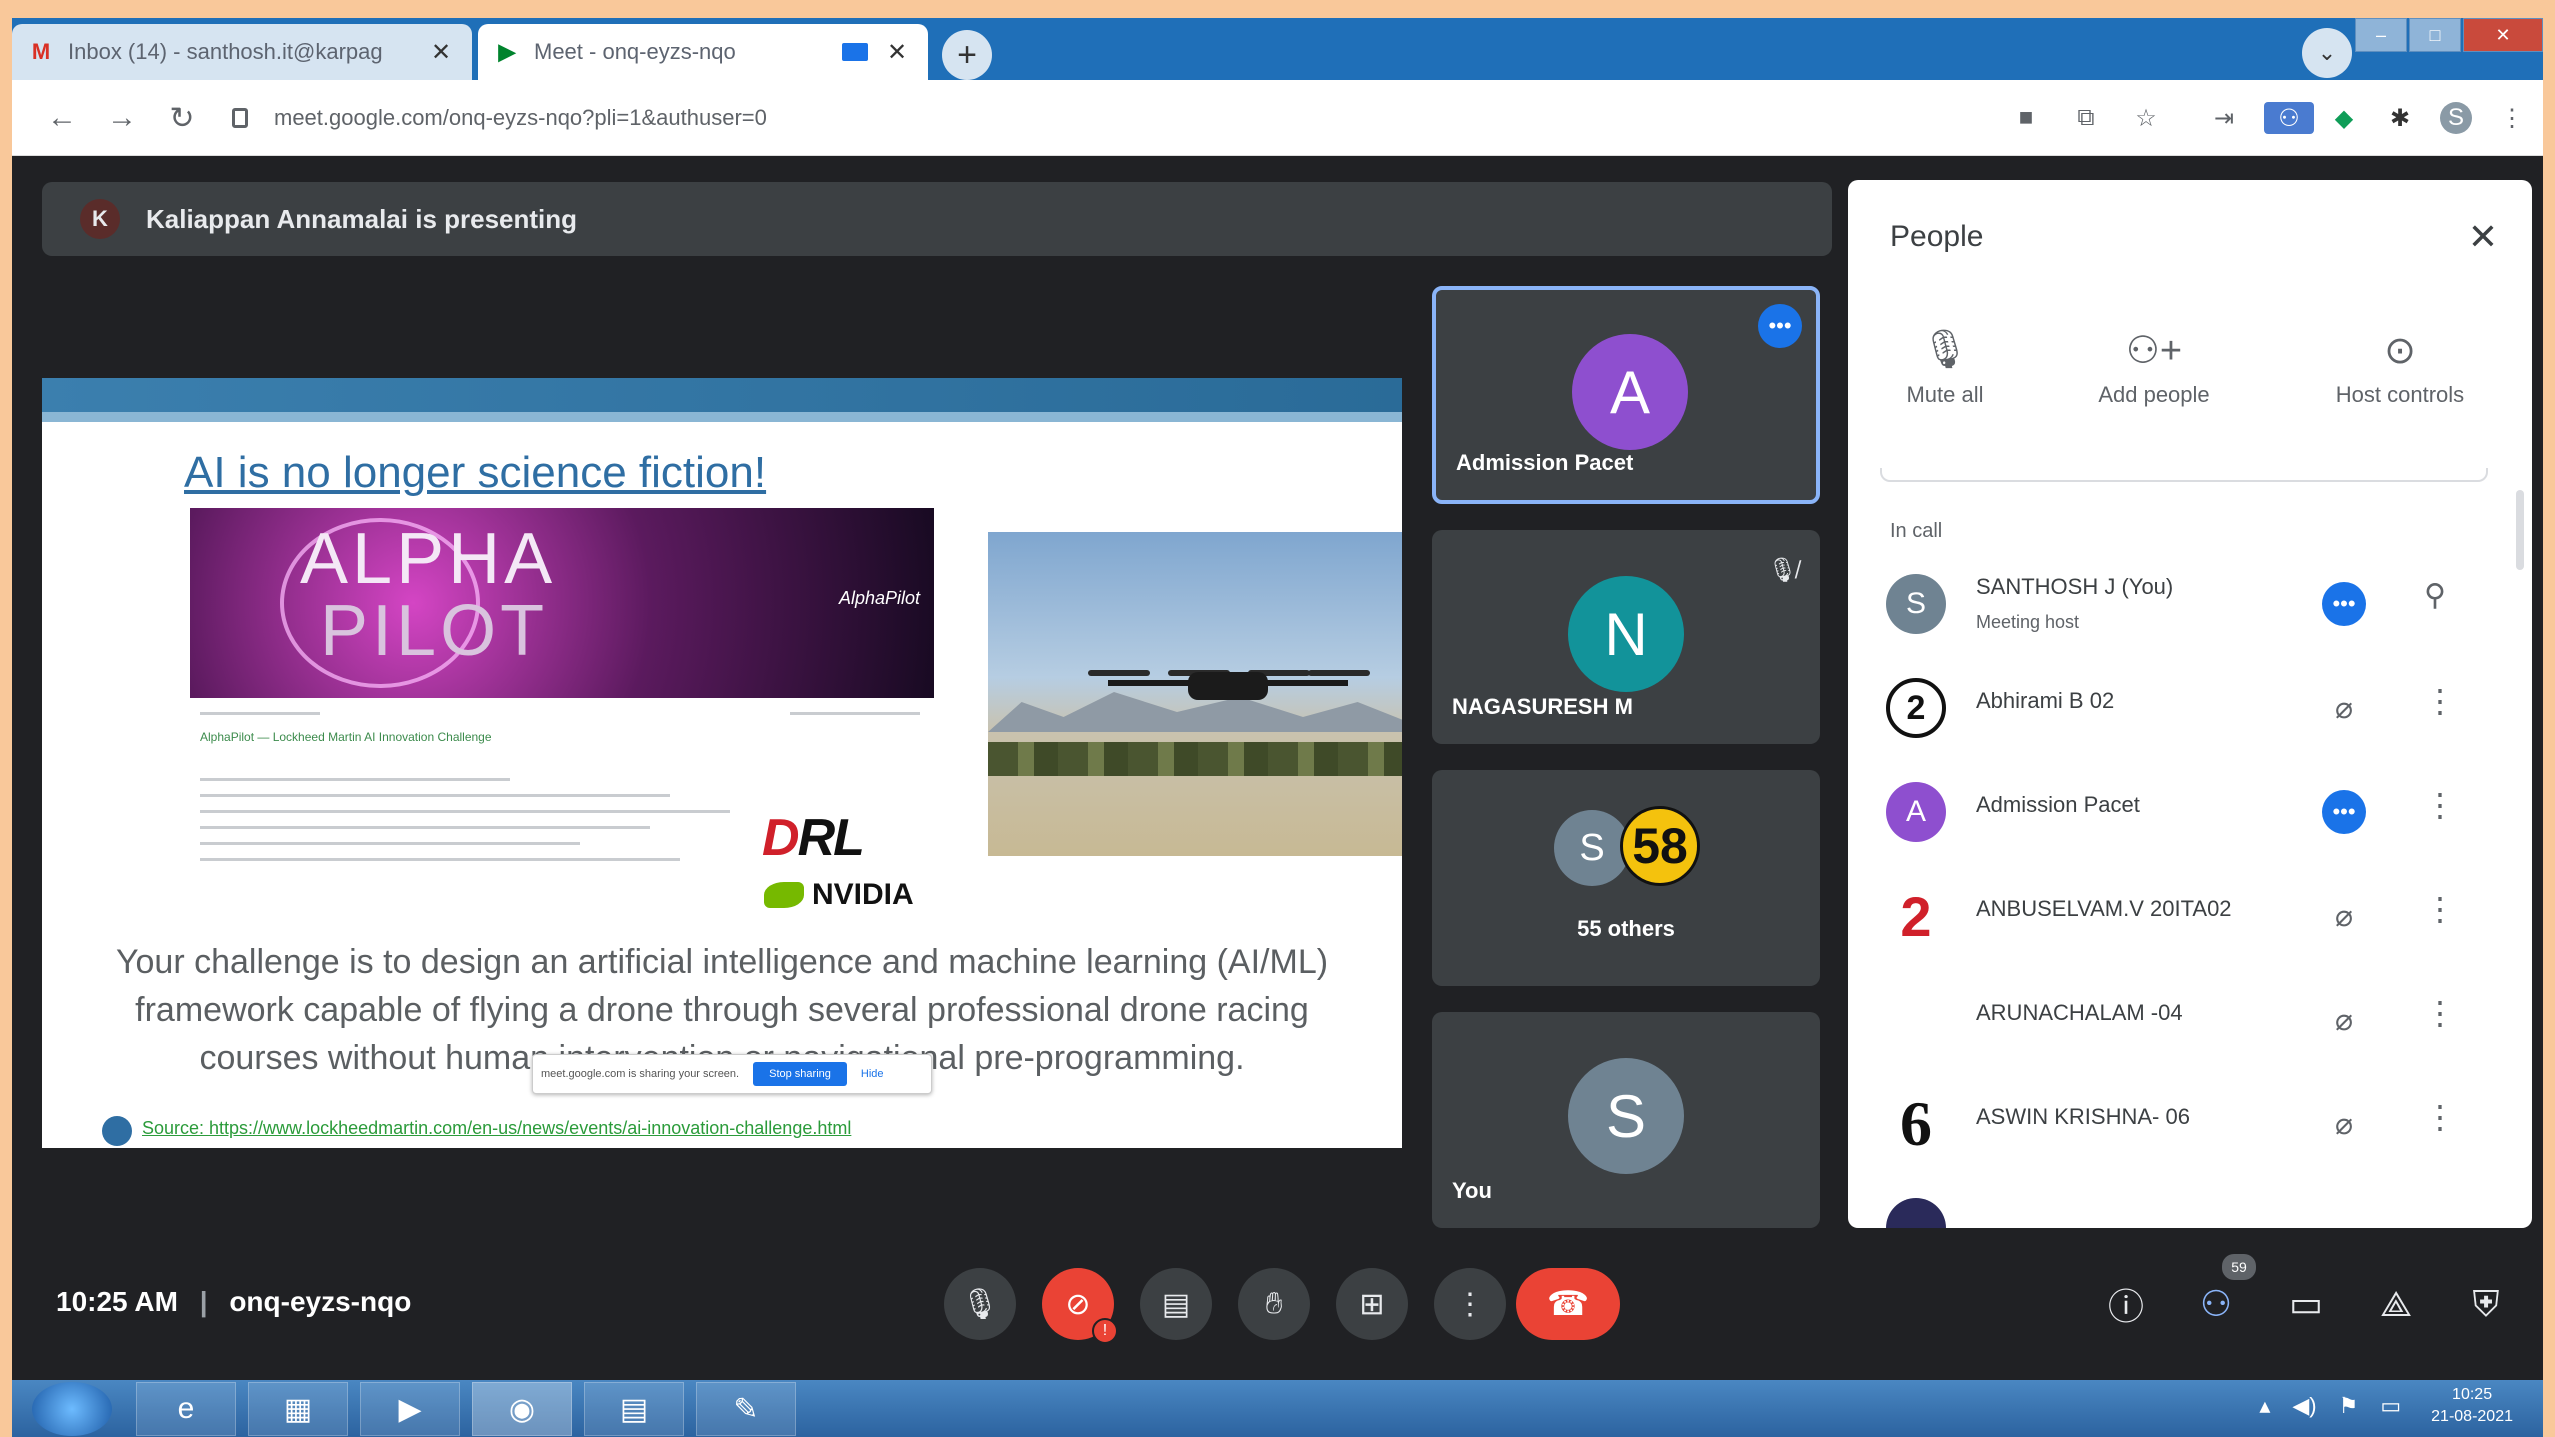 This screenshot has width=2555, height=1437. What do you see at coordinates (1945, 368) in the screenshot?
I see `mute-all-button: 🎙︎ Mute all` at bounding box center [1945, 368].